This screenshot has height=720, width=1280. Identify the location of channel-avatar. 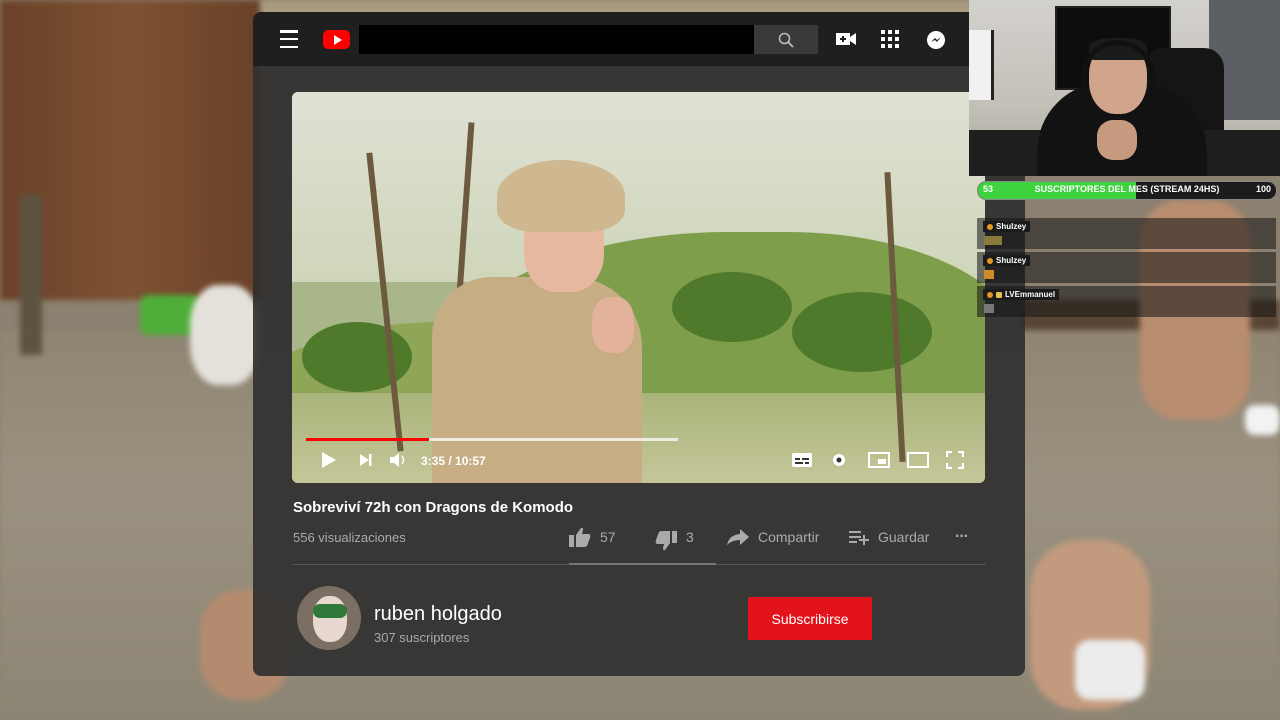
(329, 618).